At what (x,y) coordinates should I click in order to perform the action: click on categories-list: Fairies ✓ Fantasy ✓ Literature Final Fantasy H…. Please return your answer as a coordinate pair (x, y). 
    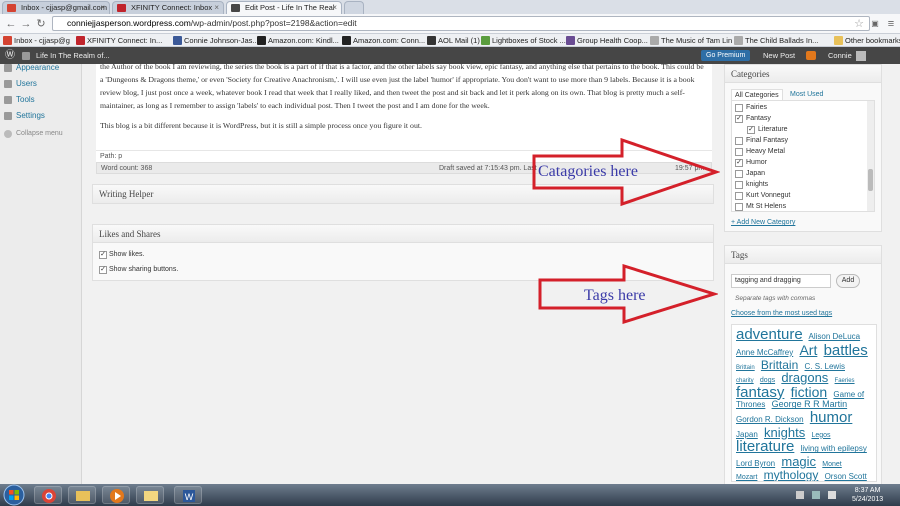
    Looking at the image, I should click on (803, 156).